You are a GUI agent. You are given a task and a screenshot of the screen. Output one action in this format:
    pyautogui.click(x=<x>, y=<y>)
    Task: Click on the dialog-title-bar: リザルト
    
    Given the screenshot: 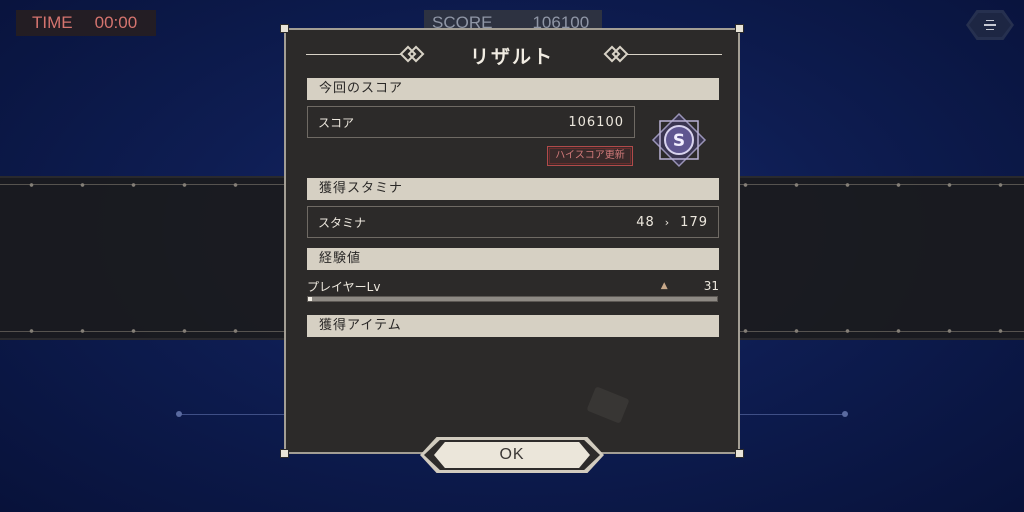 What is the action you would take?
    pyautogui.click(x=514, y=55)
    